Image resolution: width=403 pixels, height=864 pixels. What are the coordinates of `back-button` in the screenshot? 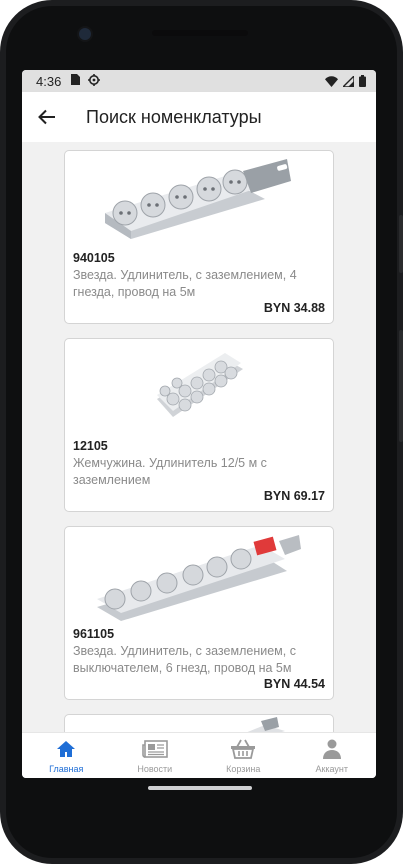 It's located at (47, 117).